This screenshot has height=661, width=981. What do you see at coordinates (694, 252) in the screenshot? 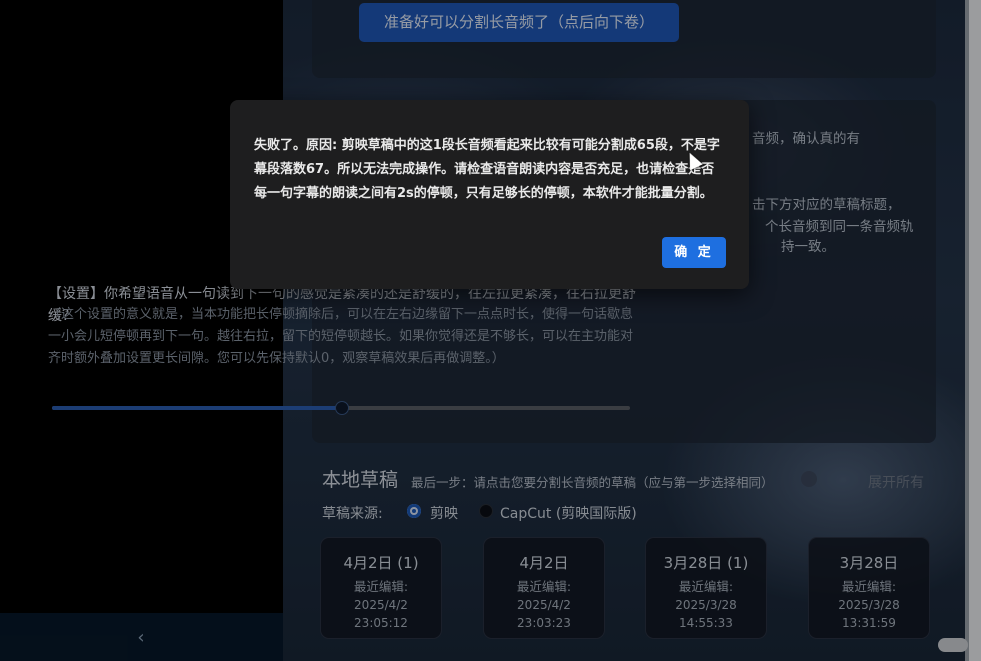
I see `confirm-button: 确 定` at bounding box center [694, 252].